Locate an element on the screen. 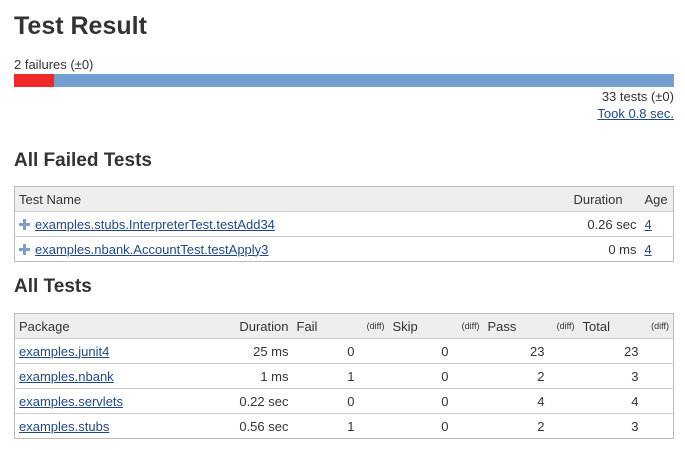 Image resolution: width=685 pixels, height=450 pixels. package-link: examples.servlets is located at coordinates (71, 401).